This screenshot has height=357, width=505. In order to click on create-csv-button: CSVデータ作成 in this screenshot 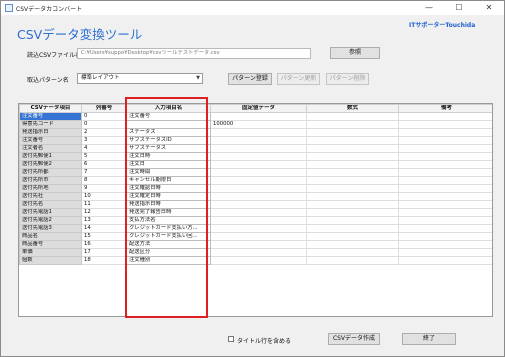, I will do `click(354, 339)`.